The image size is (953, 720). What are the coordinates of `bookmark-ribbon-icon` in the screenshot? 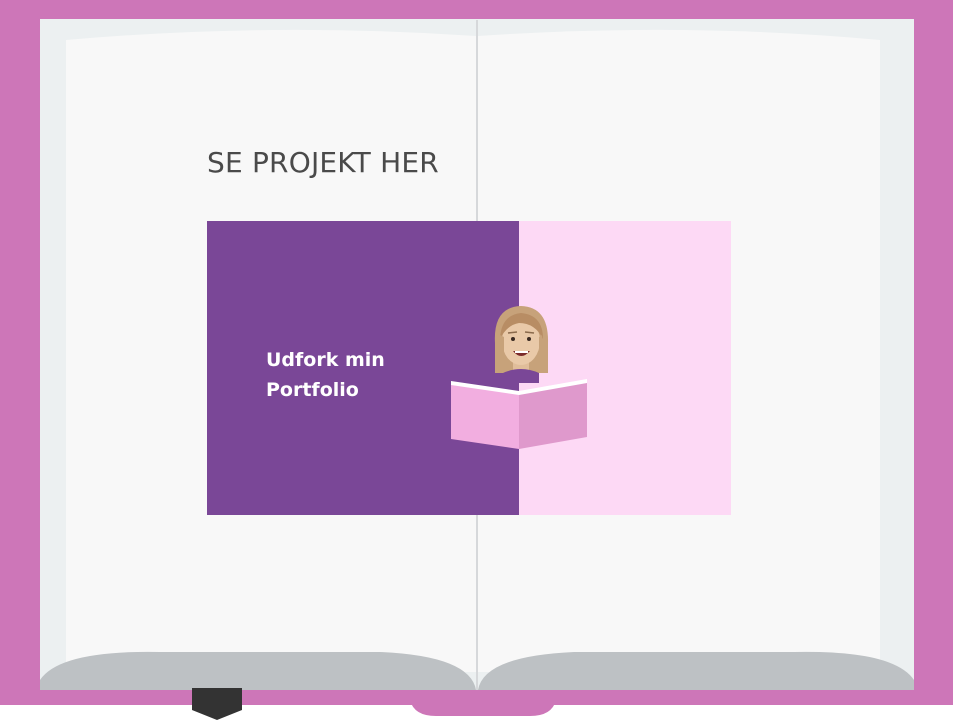 It's located at (217, 704).